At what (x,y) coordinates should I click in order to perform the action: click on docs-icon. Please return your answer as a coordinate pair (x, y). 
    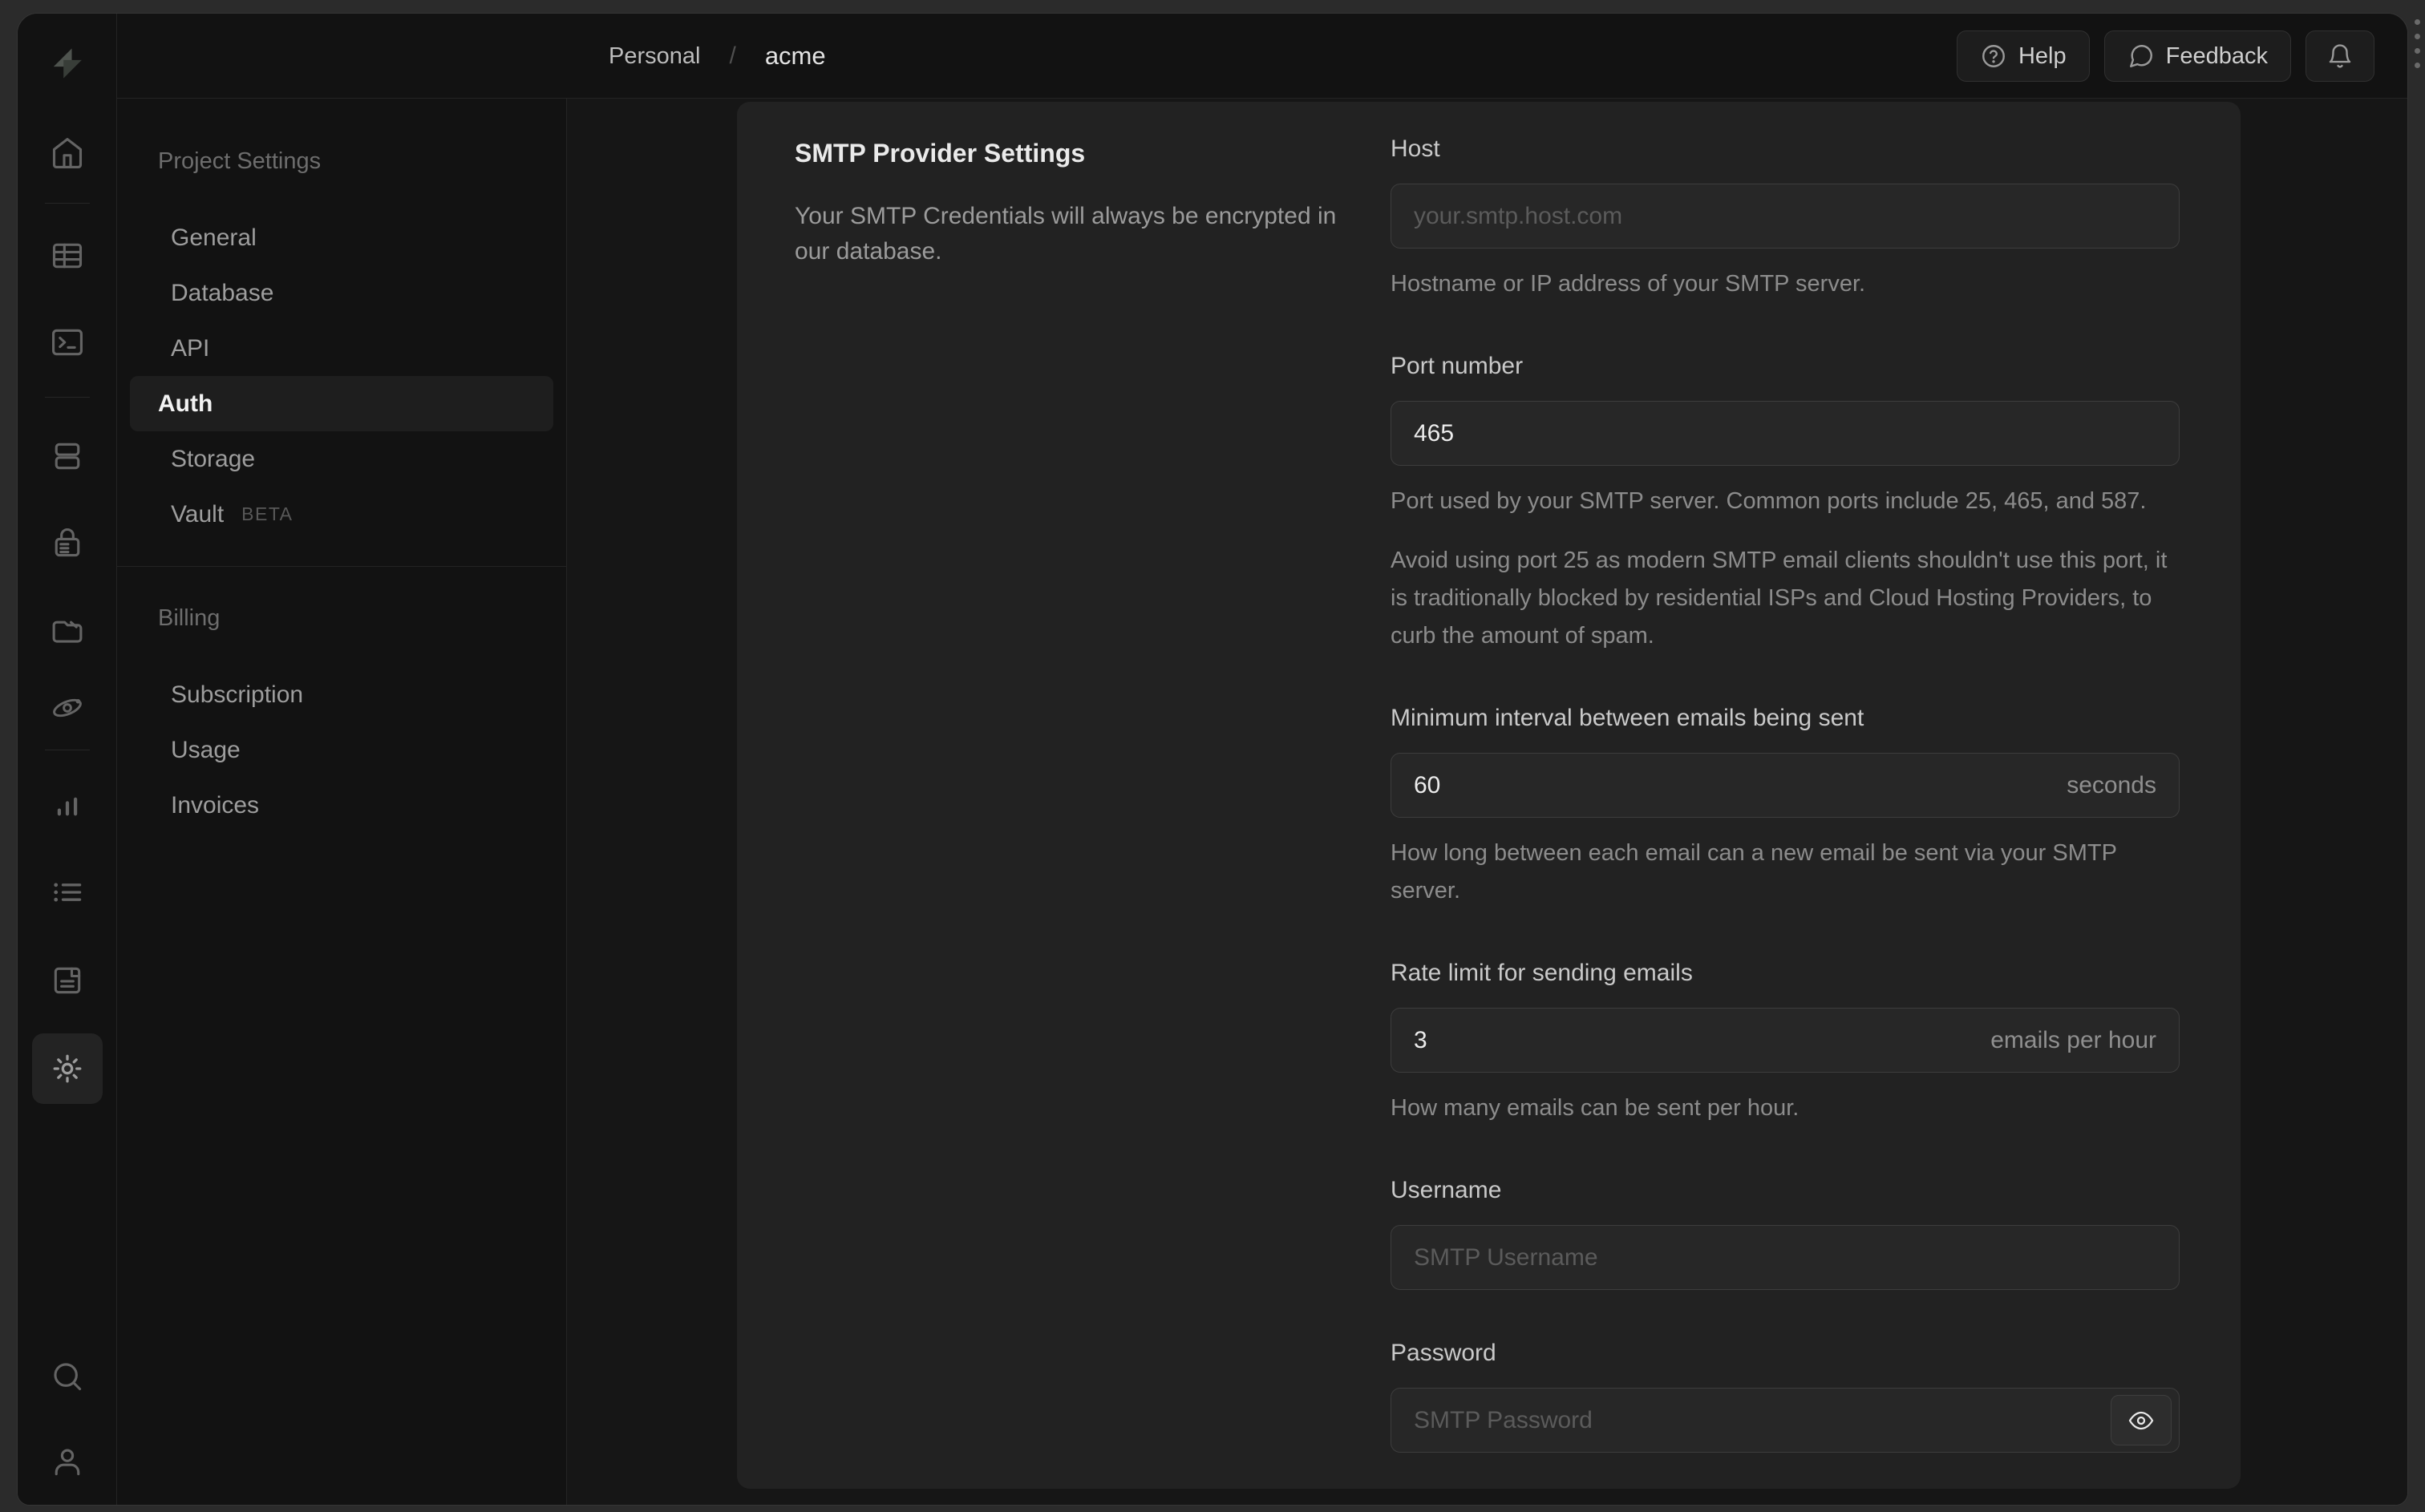
    Looking at the image, I should click on (67, 980).